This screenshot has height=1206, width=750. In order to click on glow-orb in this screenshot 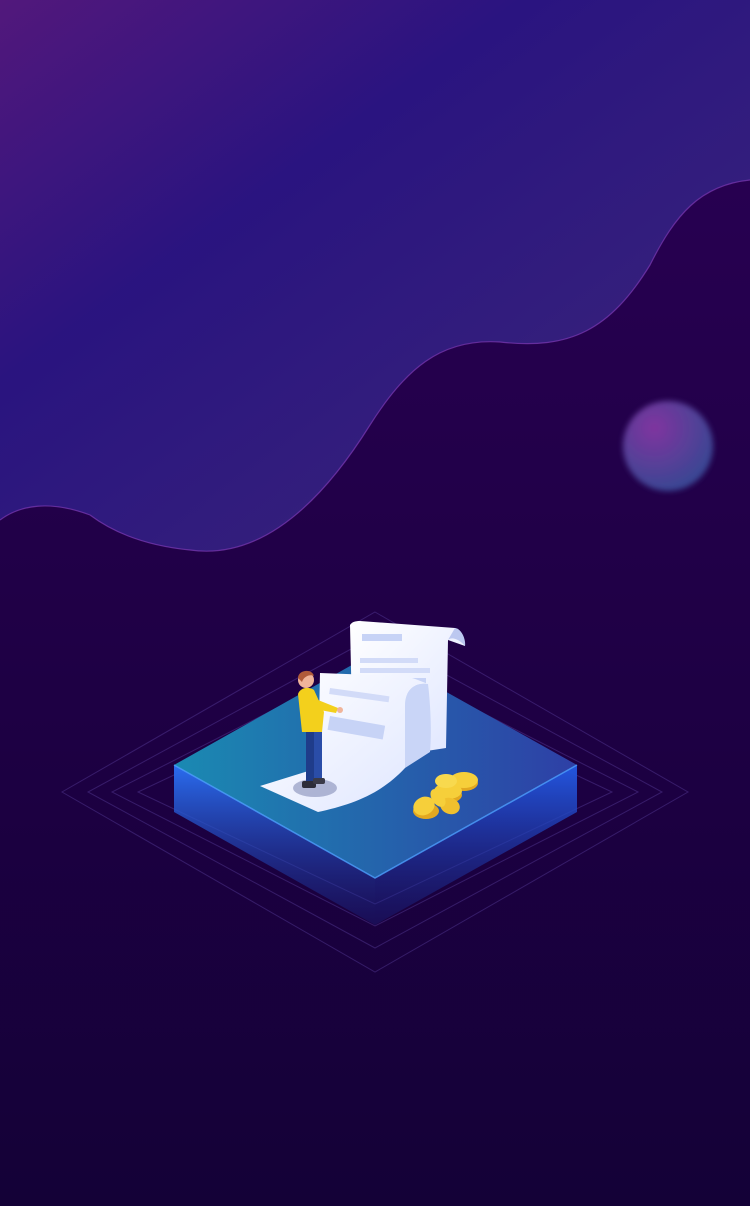, I will do `click(668, 446)`.